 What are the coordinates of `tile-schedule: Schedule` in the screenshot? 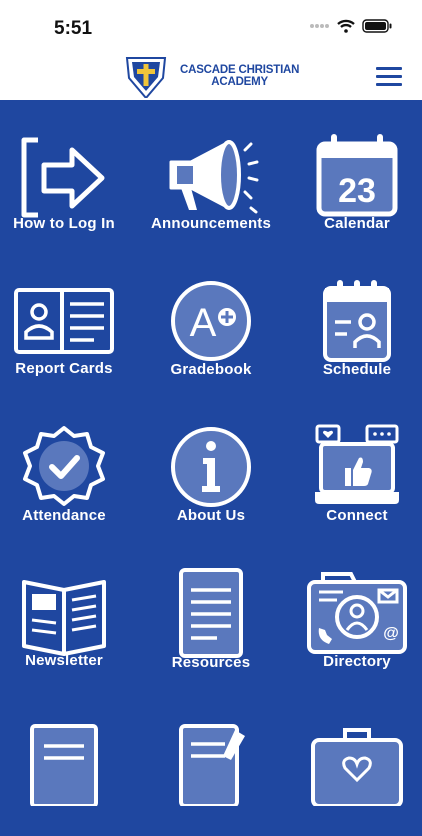 It's located at (354, 326).